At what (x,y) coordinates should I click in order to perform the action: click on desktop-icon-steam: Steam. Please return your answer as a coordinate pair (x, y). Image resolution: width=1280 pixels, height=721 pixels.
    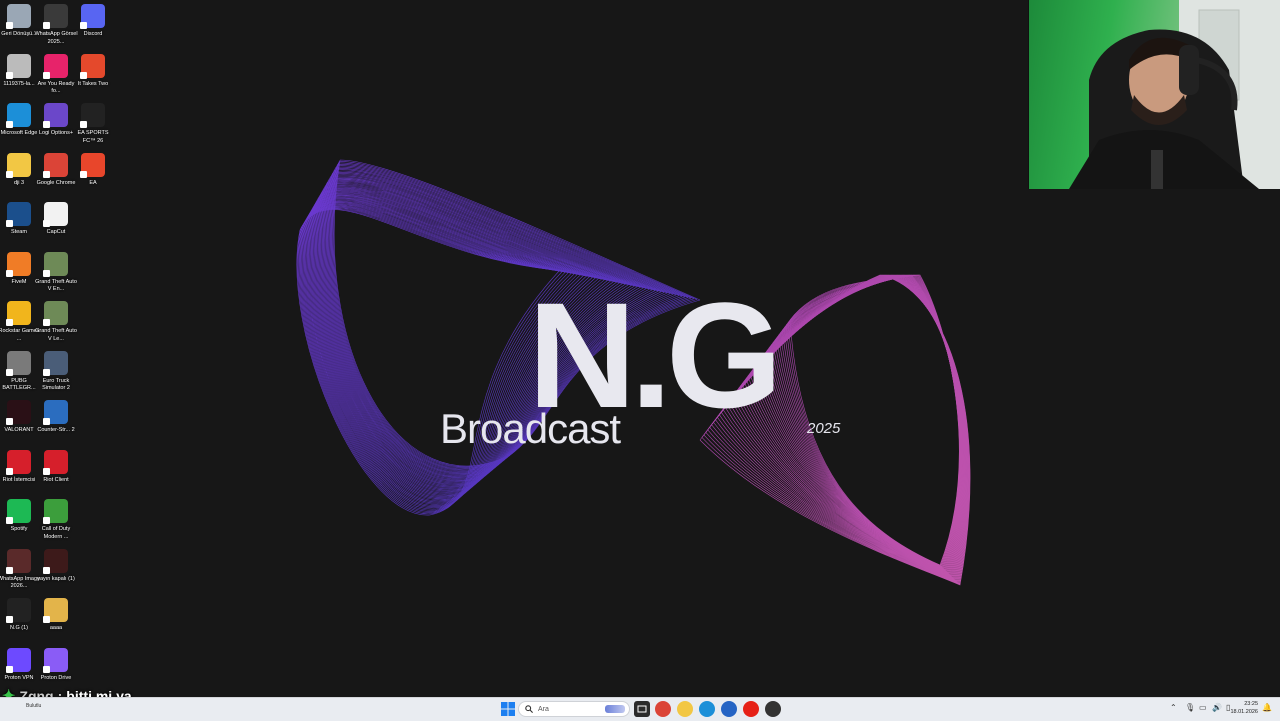
    Looking at the image, I should click on (19, 219).